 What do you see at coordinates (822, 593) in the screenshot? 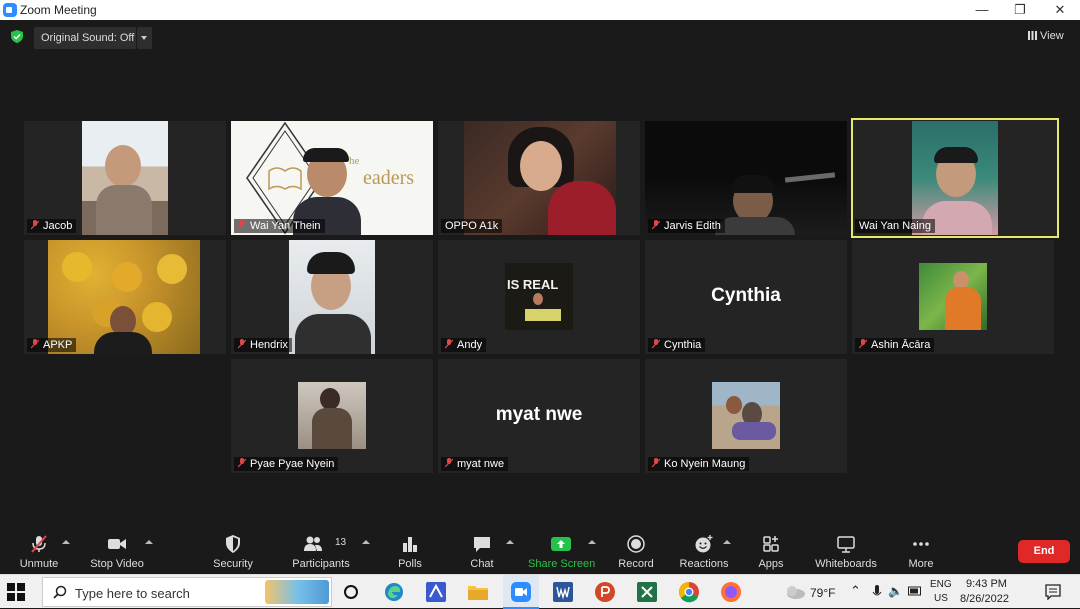
I see `weather-temperature: 79°F` at bounding box center [822, 593].